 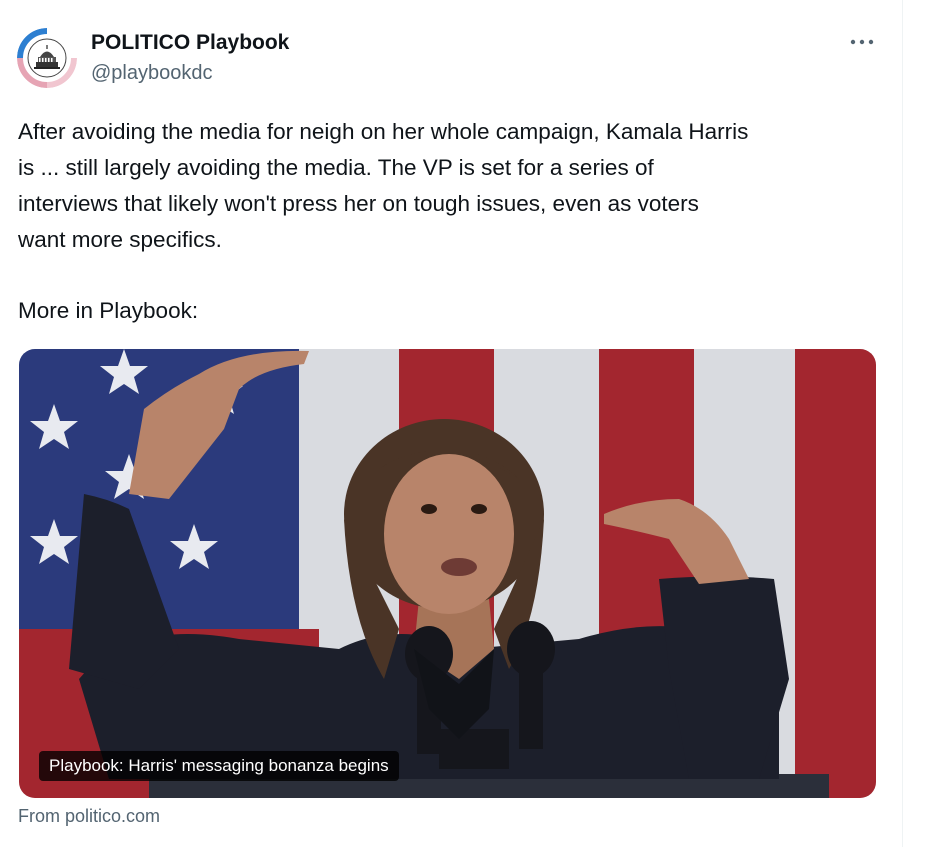 I want to click on more-options-button, so click(x=862, y=42).